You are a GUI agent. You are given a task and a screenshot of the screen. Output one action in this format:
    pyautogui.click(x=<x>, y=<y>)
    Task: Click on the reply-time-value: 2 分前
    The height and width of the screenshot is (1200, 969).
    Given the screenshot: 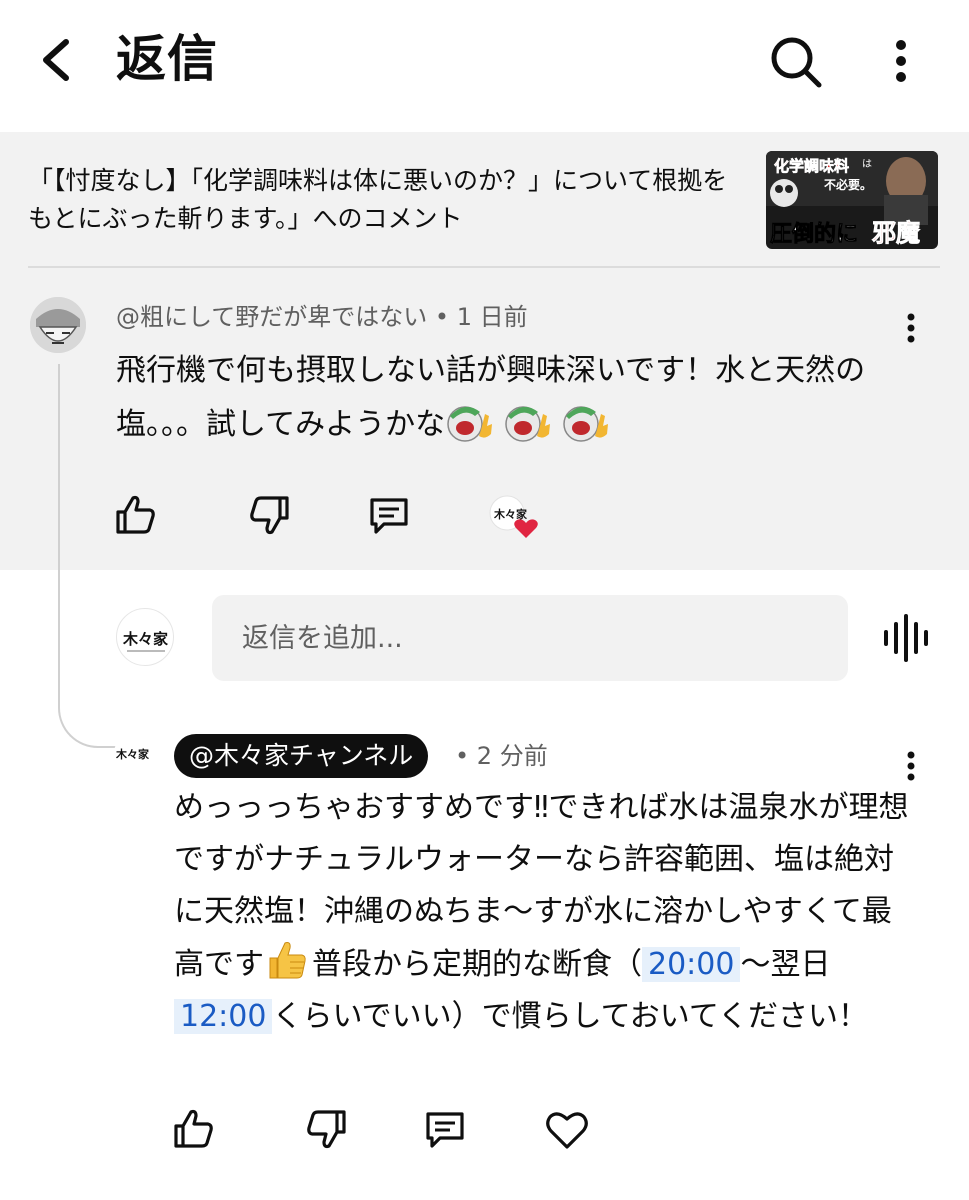 What is the action you would take?
    pyautogui.click(x=512, y=756)
    